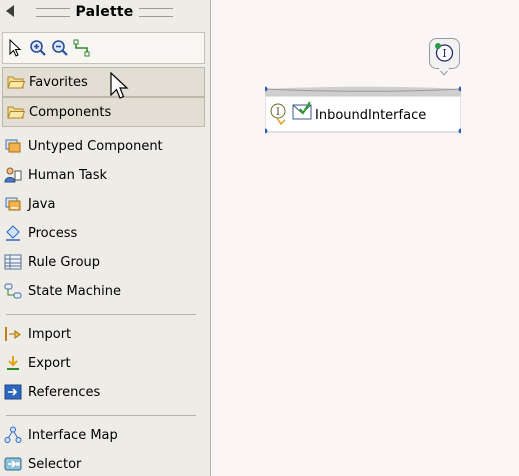 This screenshot has height=476, width=519. I want to click on grip-right, so click(156, 12).